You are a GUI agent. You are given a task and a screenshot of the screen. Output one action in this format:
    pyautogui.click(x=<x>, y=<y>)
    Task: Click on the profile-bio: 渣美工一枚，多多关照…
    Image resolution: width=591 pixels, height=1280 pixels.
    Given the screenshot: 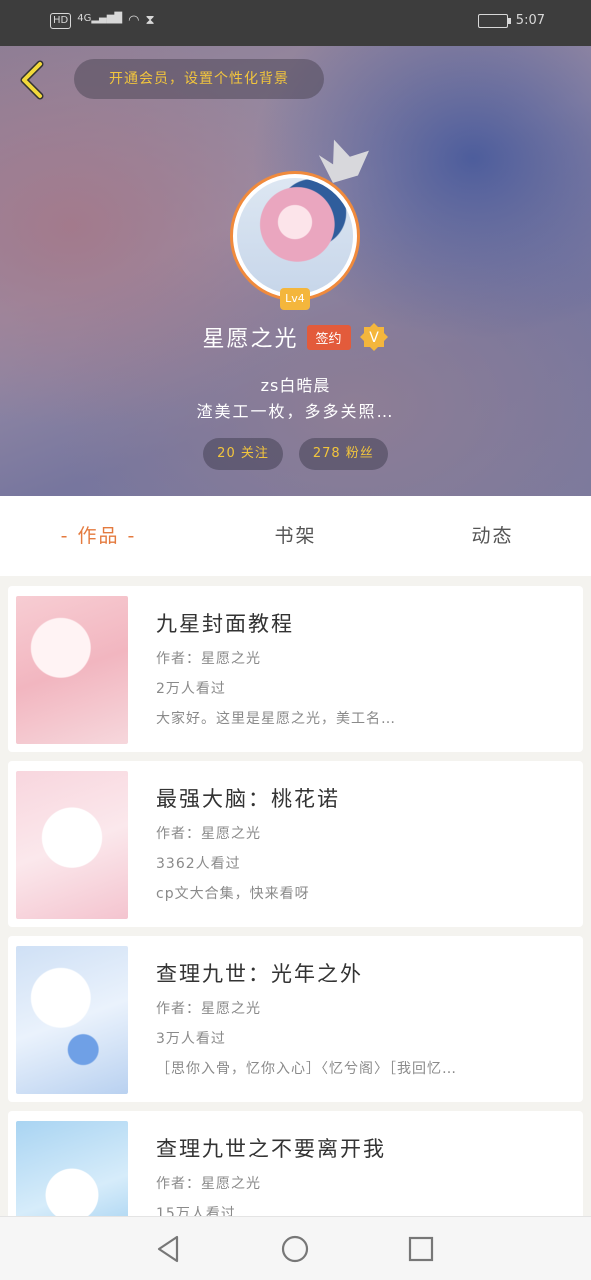 What is the action you would take?
    pyautogui.click(x=295, y=411)
    